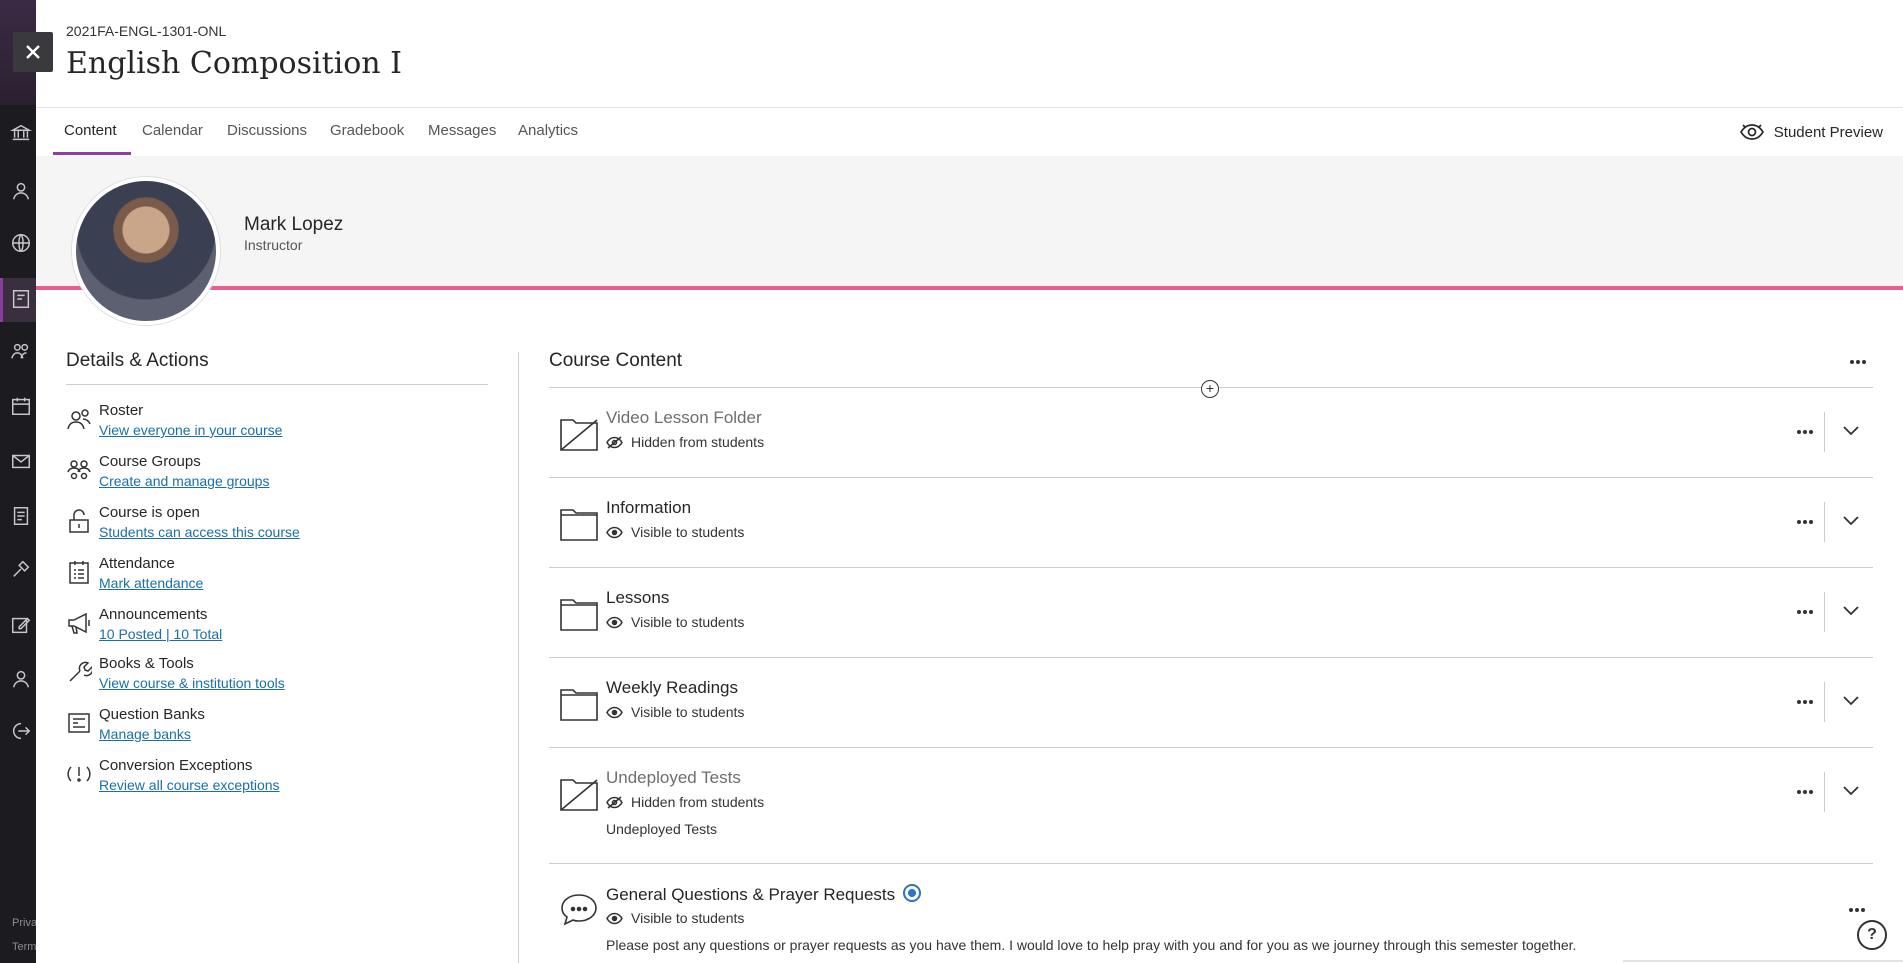  What do you see at coordinates (145, 734) in the screenshot?
I see `question-banks-link: Manage banks` at bounding box center [145, 734].